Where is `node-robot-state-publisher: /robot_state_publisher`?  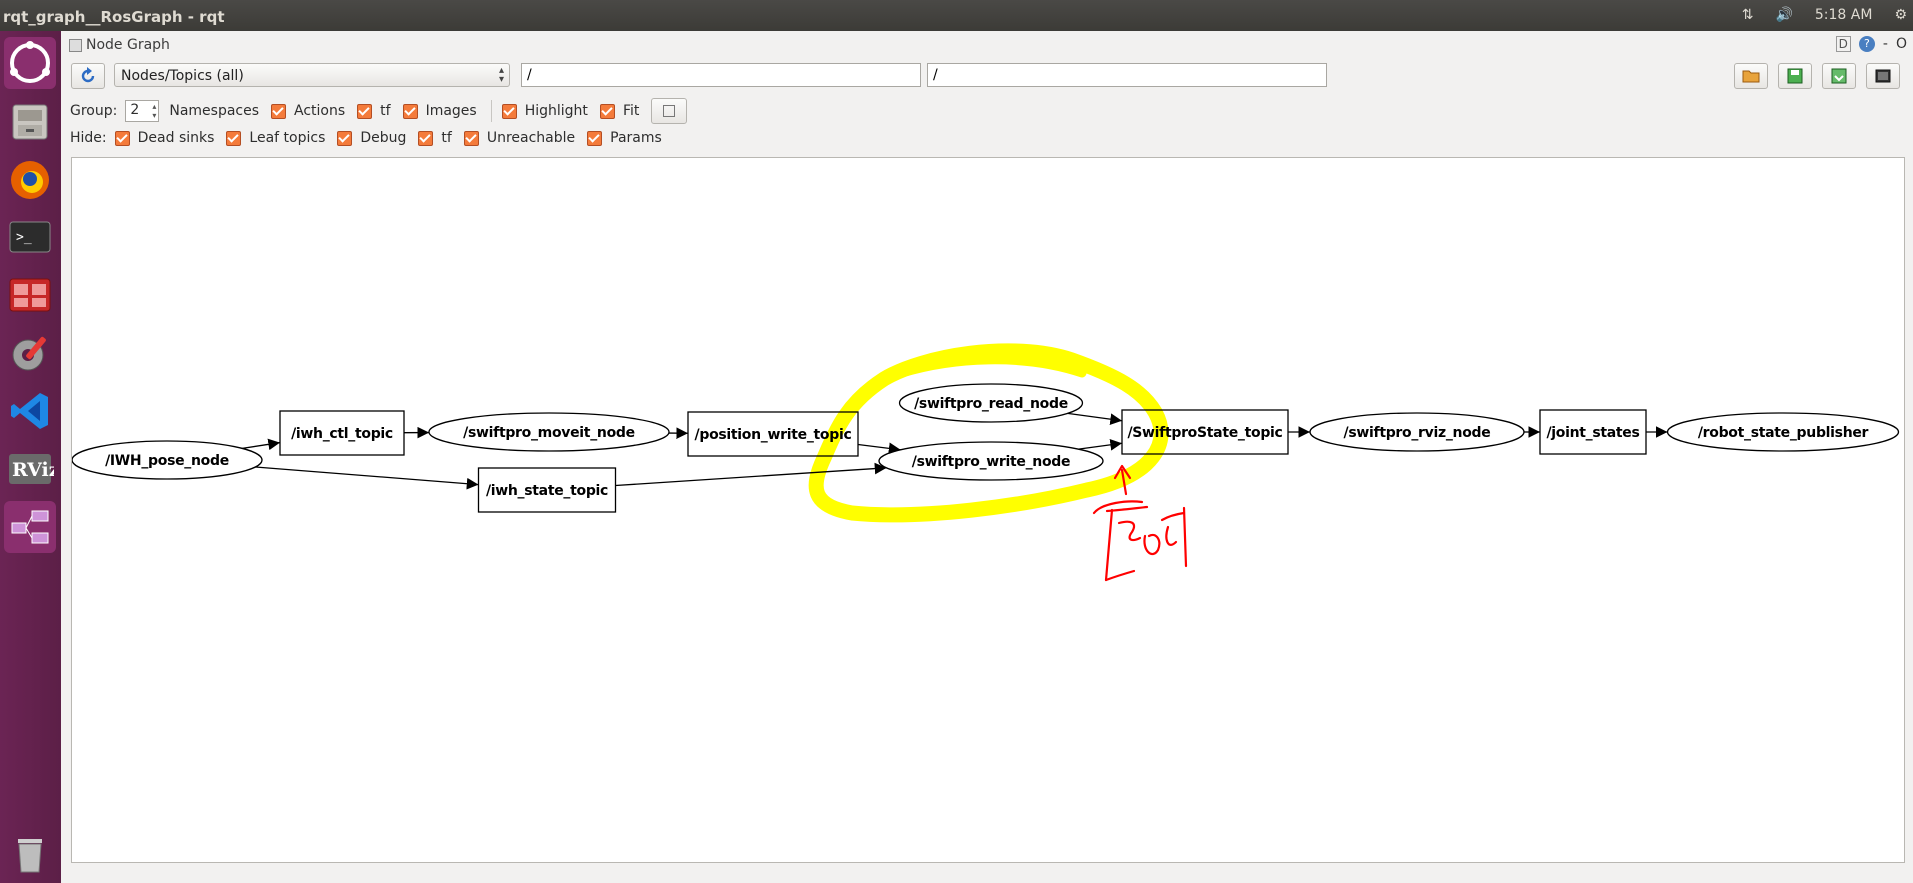 node-robot-state-publisher: /robot_state_publisher is located at coordinates (1783, 432).